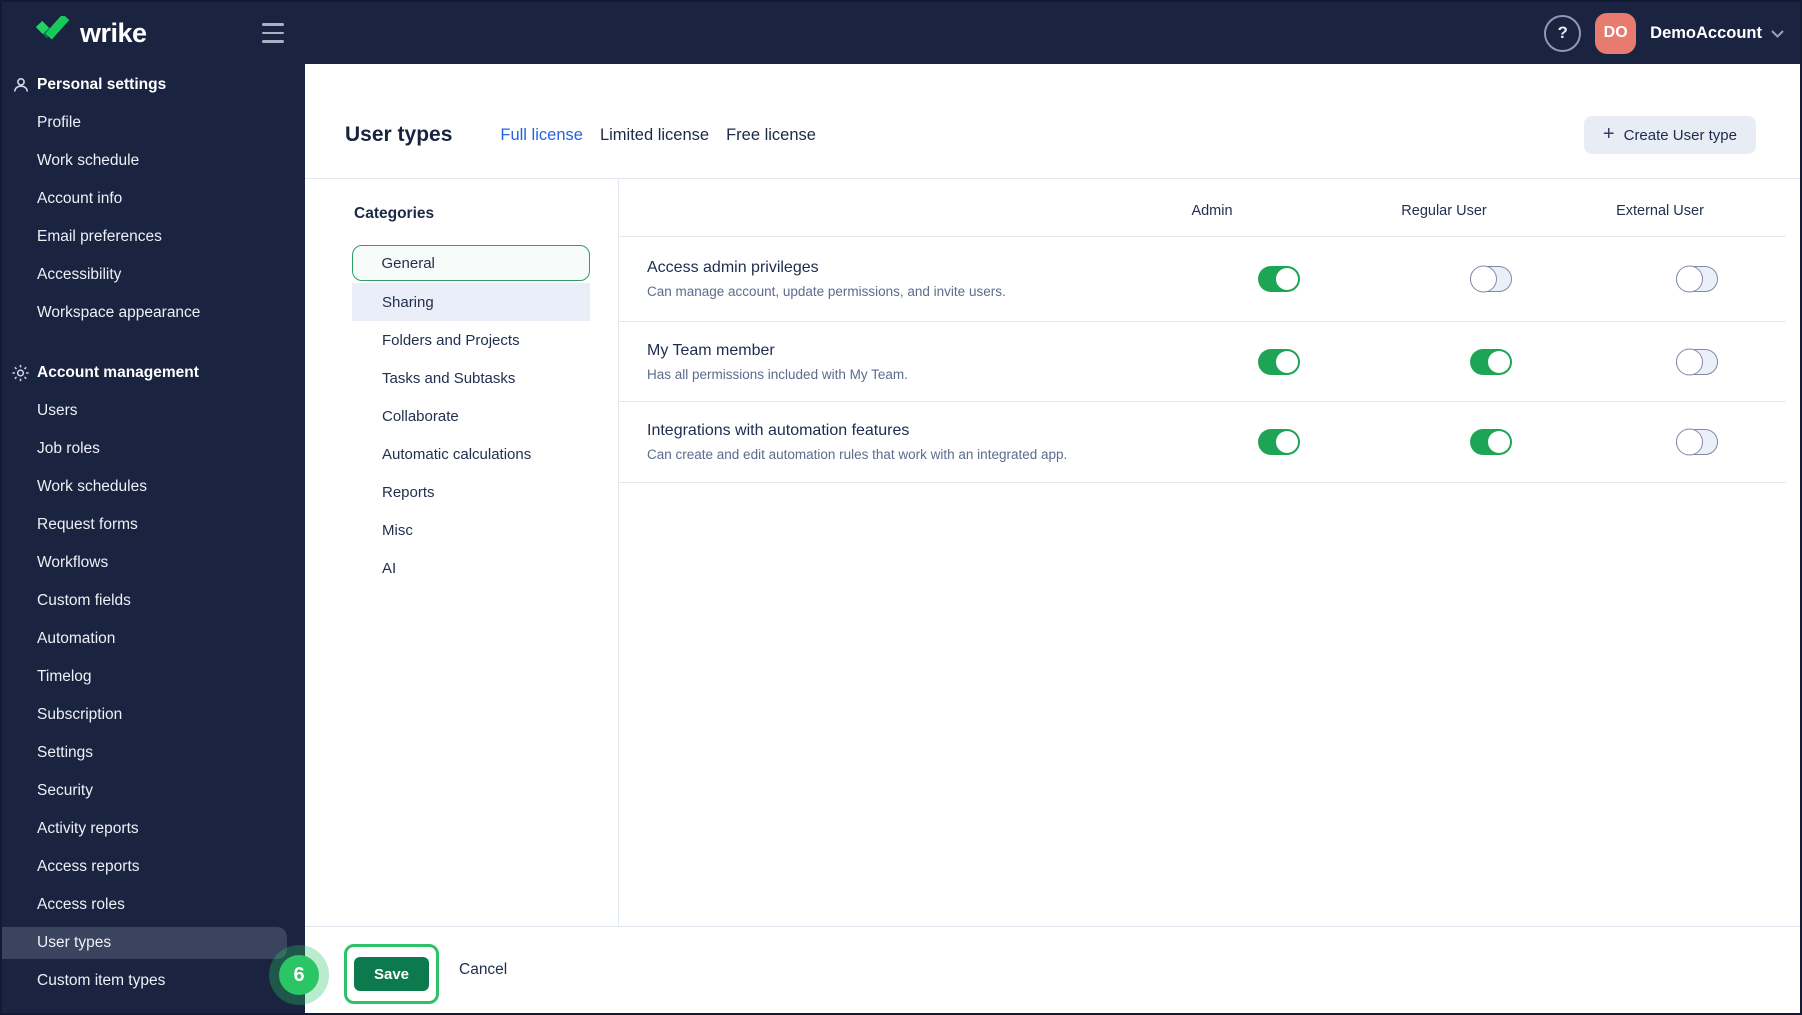 This screenshot has width=1802, height=1015. Describe the element at coordinates (711, 350) in the screenshot. I see `permission-title: My Team member` at that location.